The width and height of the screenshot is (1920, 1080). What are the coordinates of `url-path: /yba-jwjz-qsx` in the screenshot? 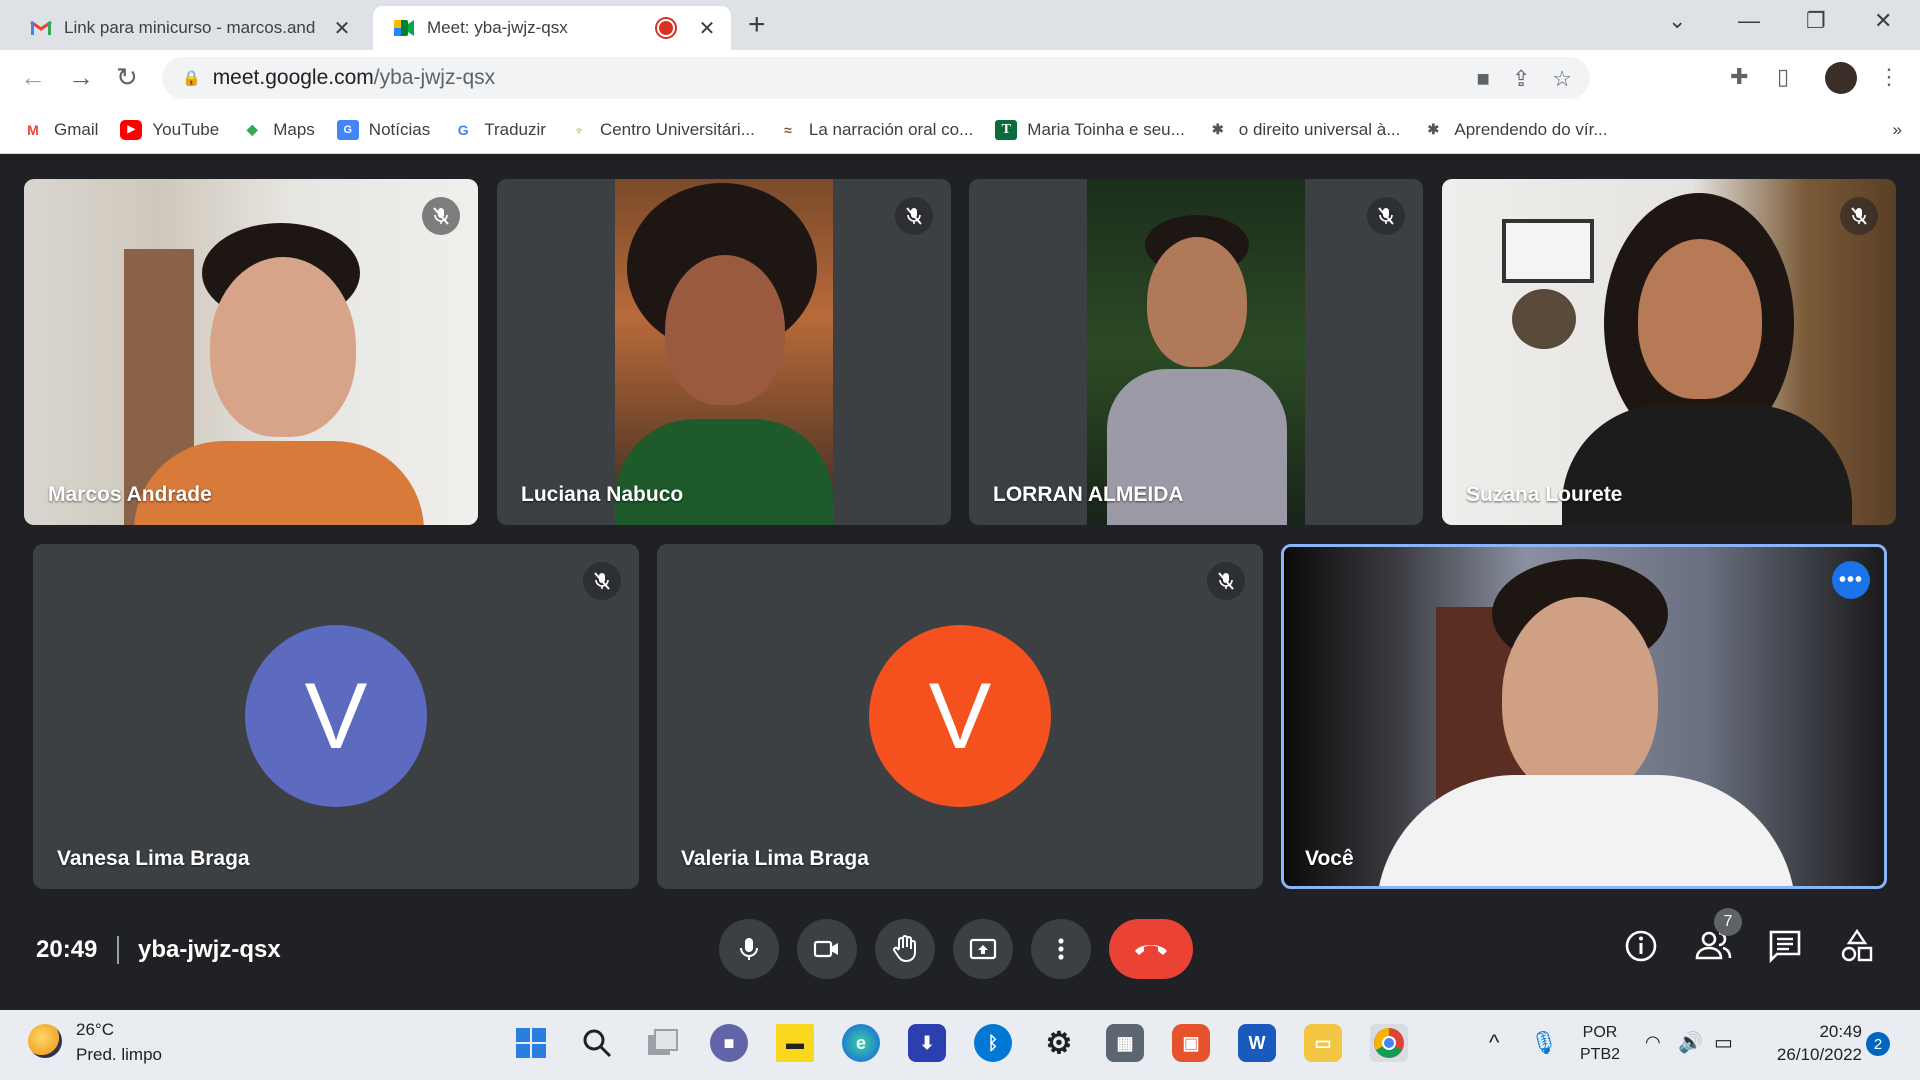 It's located at (434, 77).